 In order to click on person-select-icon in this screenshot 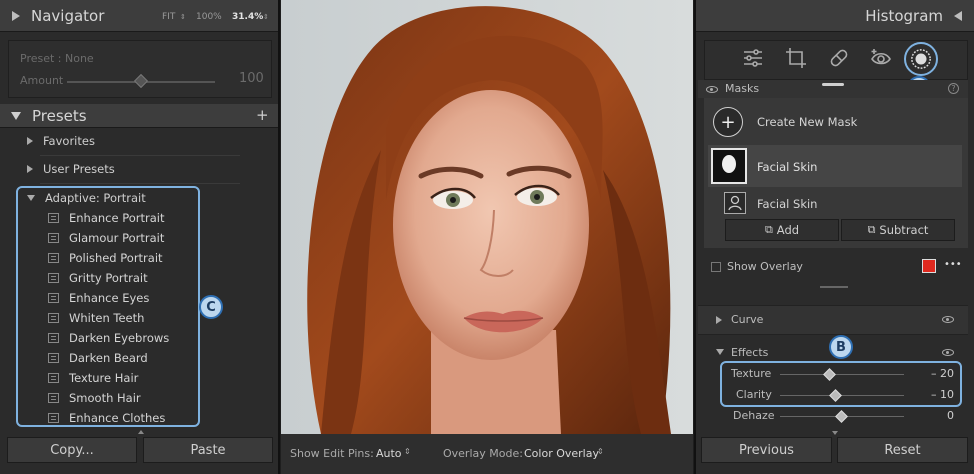, I will do `click(735, 203)`.